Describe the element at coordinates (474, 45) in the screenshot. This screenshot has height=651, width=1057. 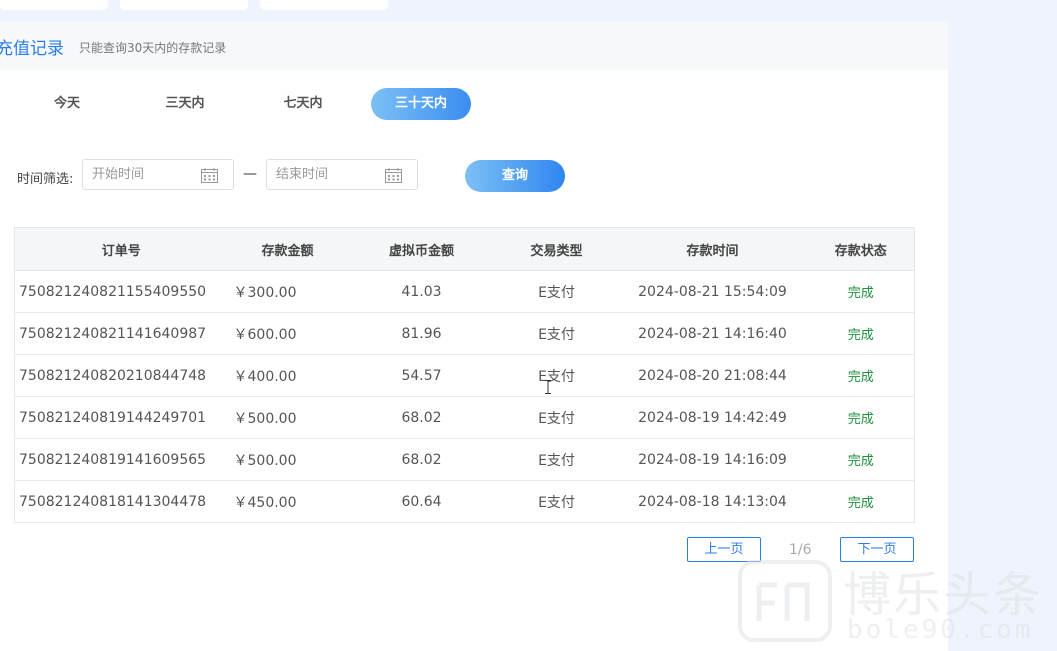
I see `panel-header: 充值记录 只能查询30天内的存款记录` at that location.